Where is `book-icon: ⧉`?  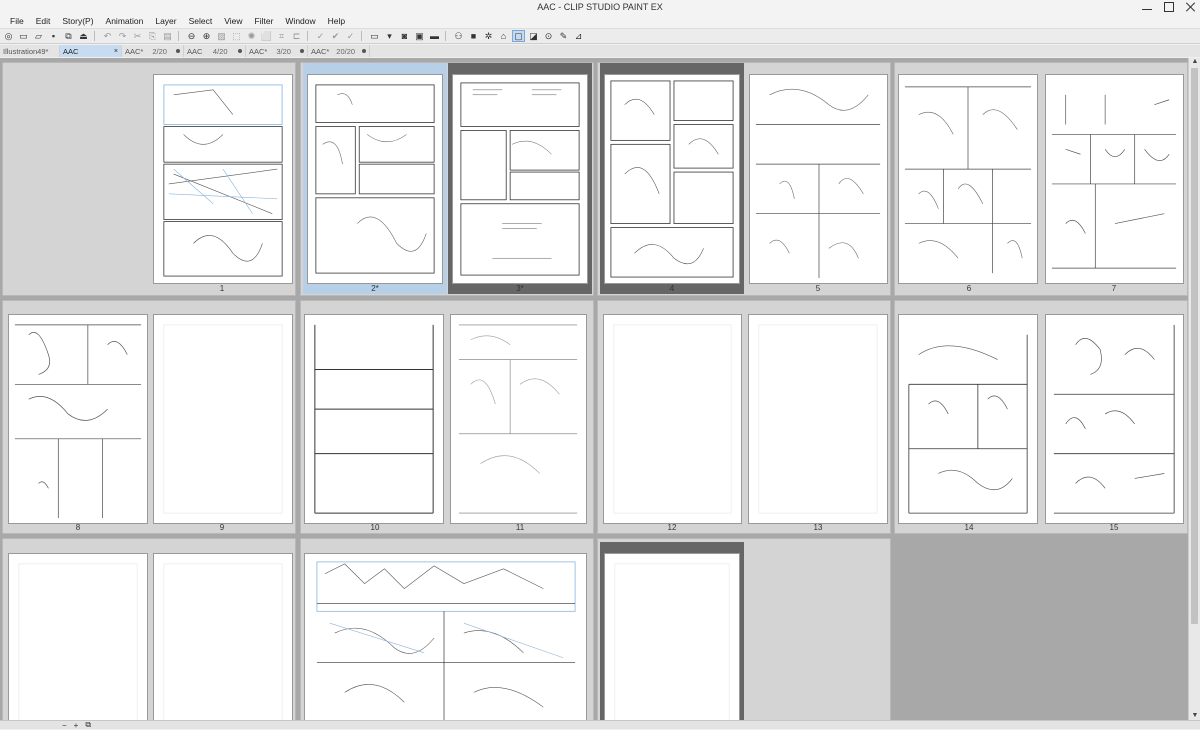 book-icon: ⧉ is located at coordinates (68, 36).